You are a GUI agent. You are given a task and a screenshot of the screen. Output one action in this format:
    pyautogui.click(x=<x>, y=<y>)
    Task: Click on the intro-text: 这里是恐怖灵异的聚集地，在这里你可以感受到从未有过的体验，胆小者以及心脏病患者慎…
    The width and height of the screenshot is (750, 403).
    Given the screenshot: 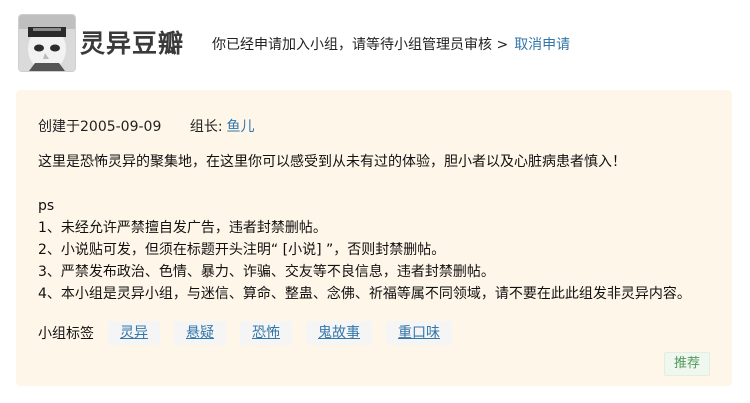 What is the action you would take?
    pyautogui.click(x=332, y=162)
    